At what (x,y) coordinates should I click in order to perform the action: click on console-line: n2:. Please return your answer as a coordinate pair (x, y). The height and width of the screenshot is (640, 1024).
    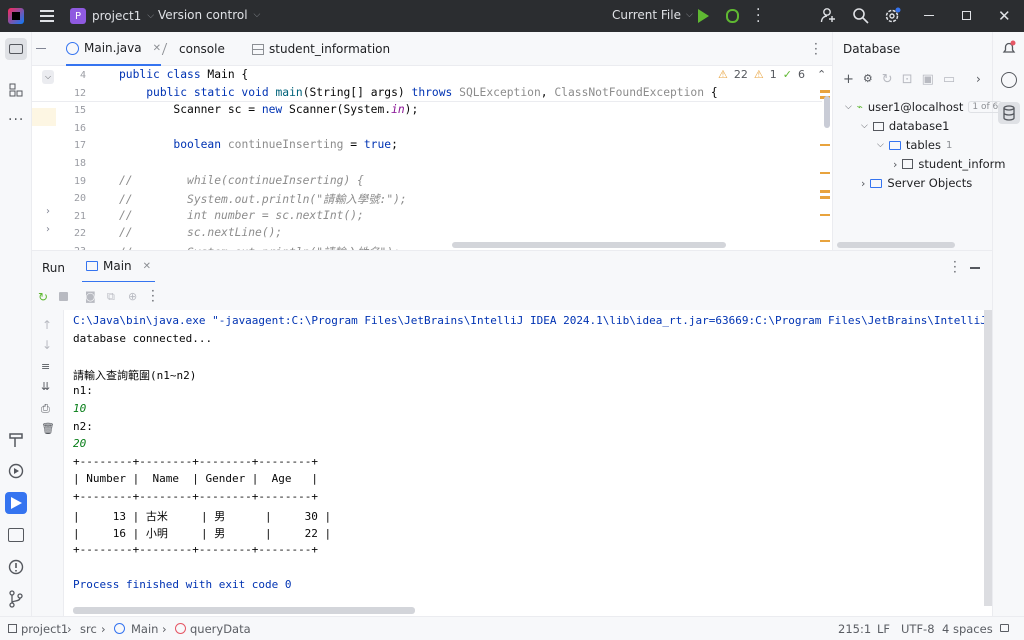
    Looking at the image, I should click on (83, 426).